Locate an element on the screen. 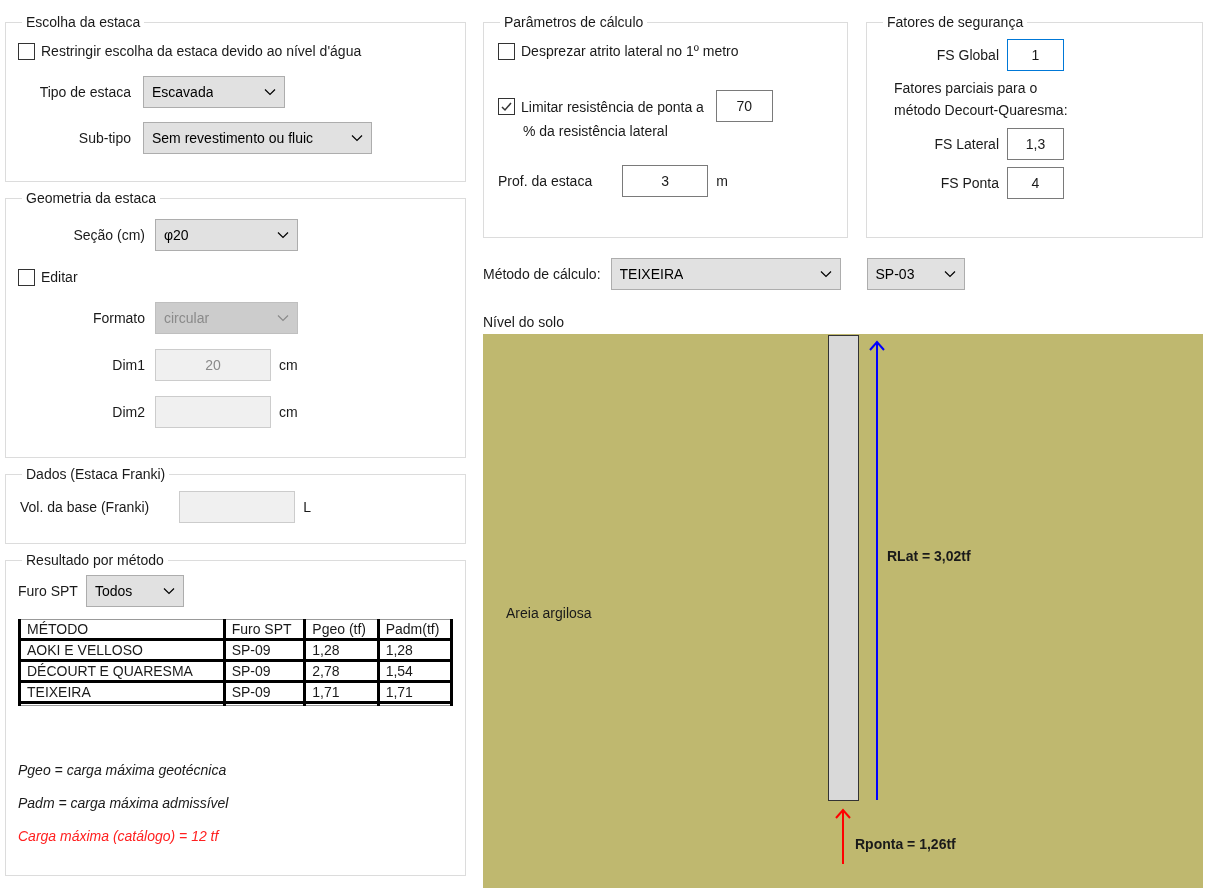 This screenshot has height=890, width=1213. column-header: Padm(tf) is located at coordinates (415, 629).